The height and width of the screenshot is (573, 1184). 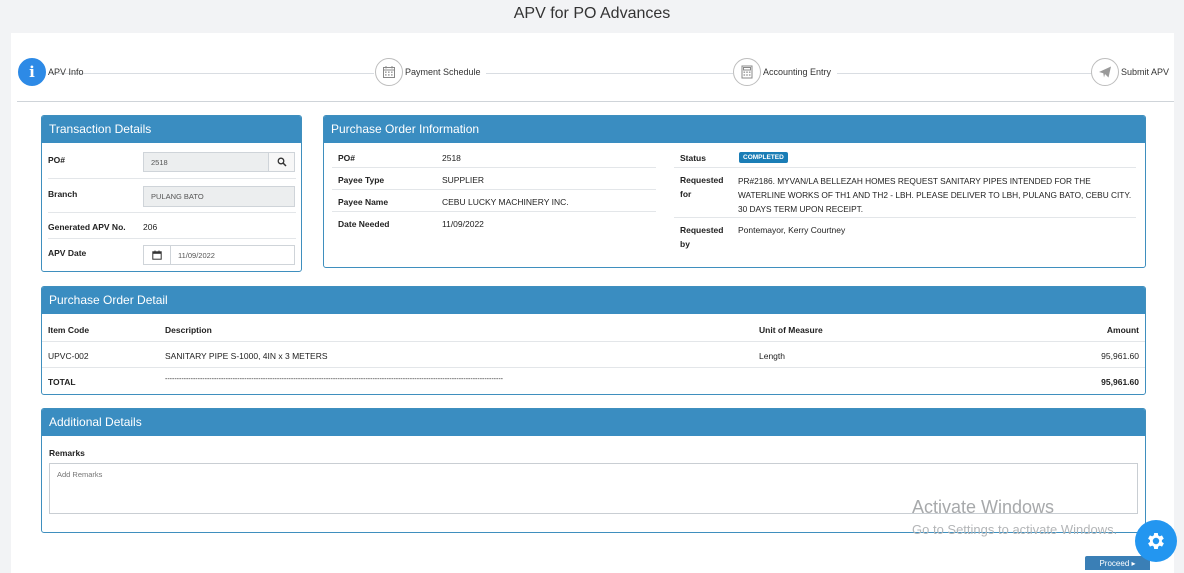 What do you see at coordinates (87, 227) in the screenshot?
I see `apv-number-label: Generated APV No.` at bounding box center [87, 227].